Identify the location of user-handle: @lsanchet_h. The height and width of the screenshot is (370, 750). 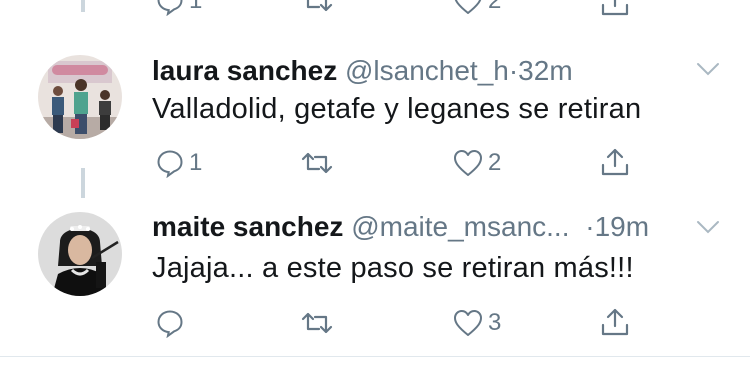
(427, 70).